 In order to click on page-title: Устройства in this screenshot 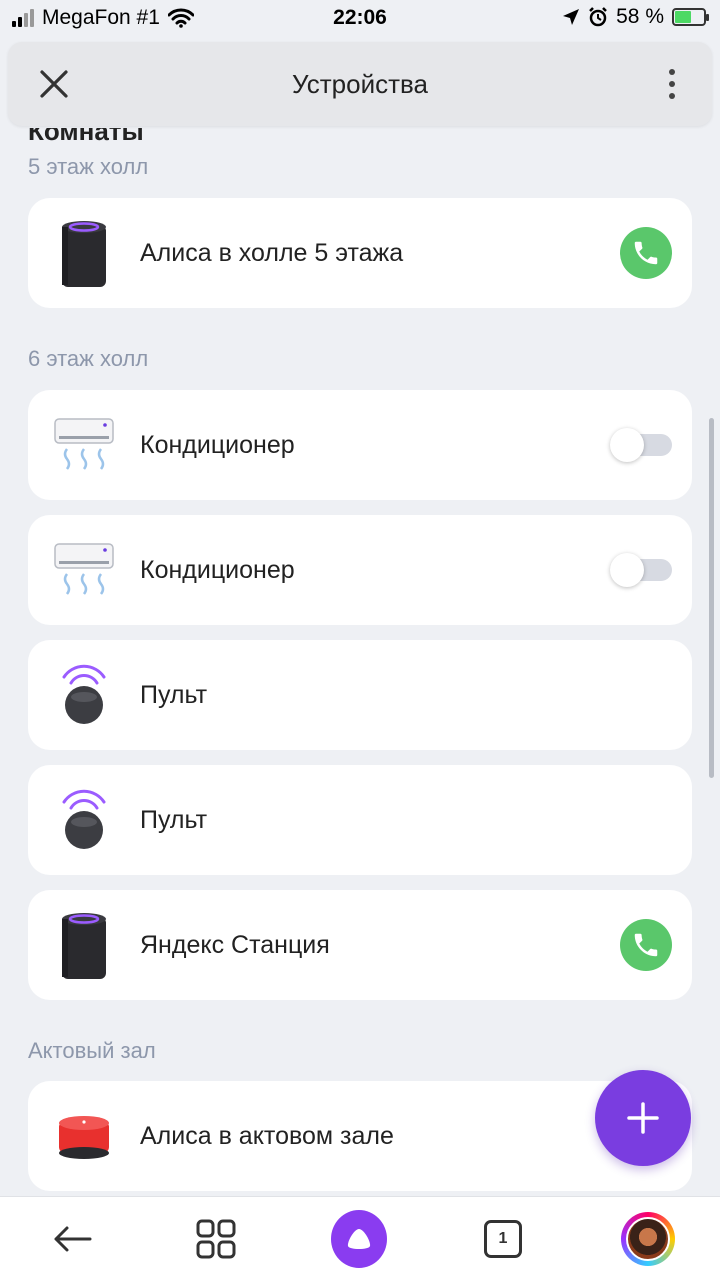, I will do `click(360, 83)`.